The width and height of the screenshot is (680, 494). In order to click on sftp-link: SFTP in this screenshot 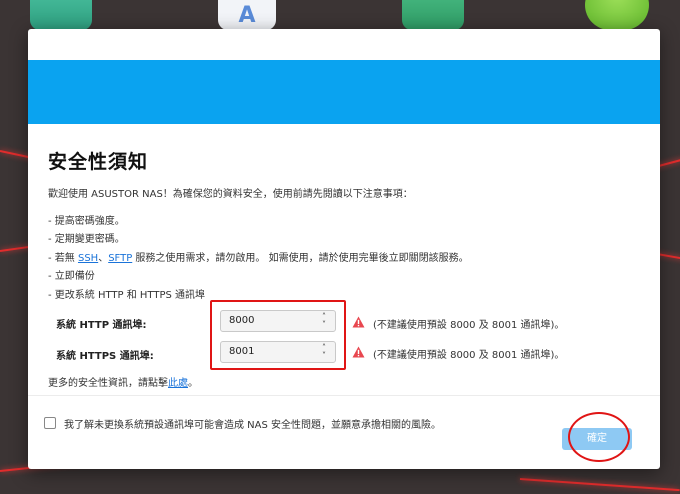, I will do `click(120, 258)`.